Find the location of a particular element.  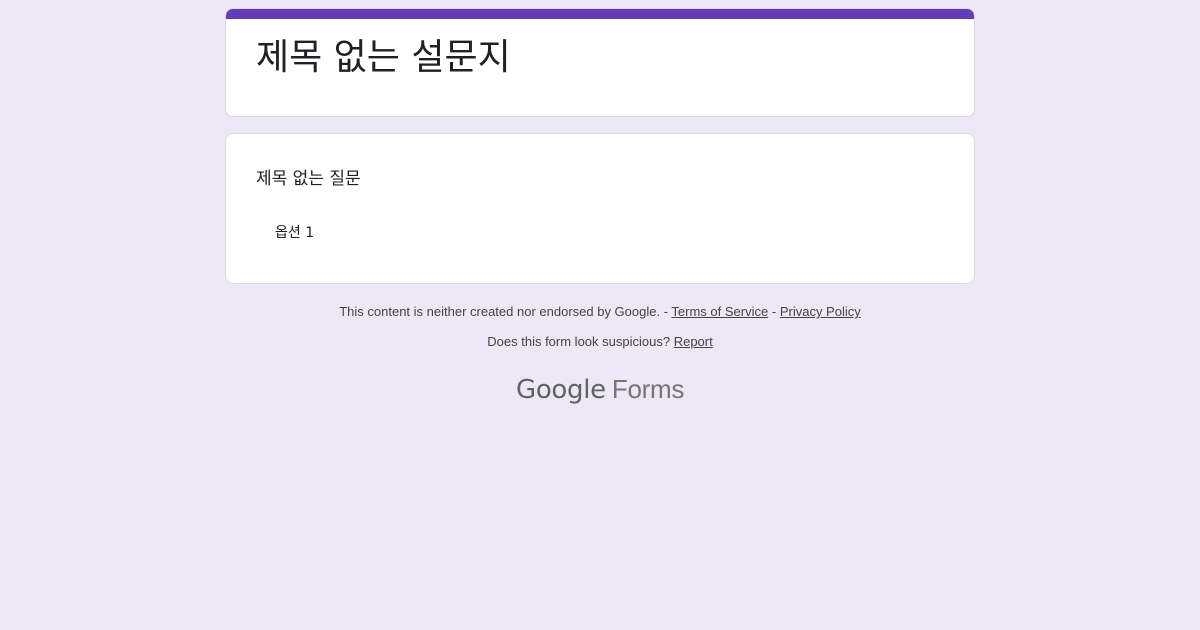

logo-product: Forms is located at coordinates (648, 389).